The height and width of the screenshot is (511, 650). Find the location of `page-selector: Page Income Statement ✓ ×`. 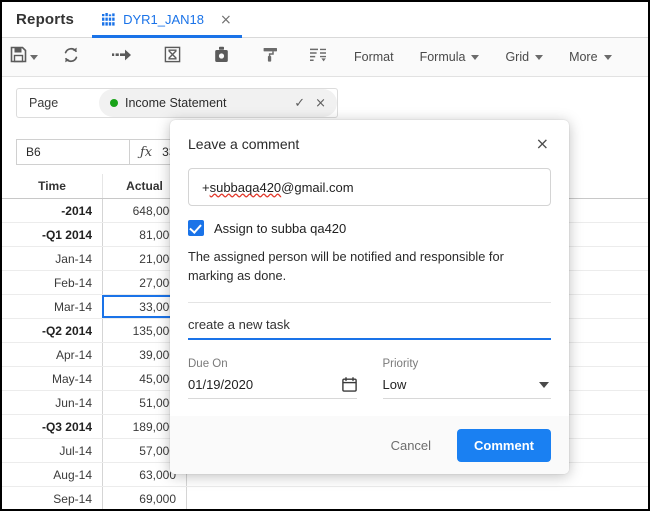

page-selector: Page Income Statement ✓ × is located at coordinates (177, 103).